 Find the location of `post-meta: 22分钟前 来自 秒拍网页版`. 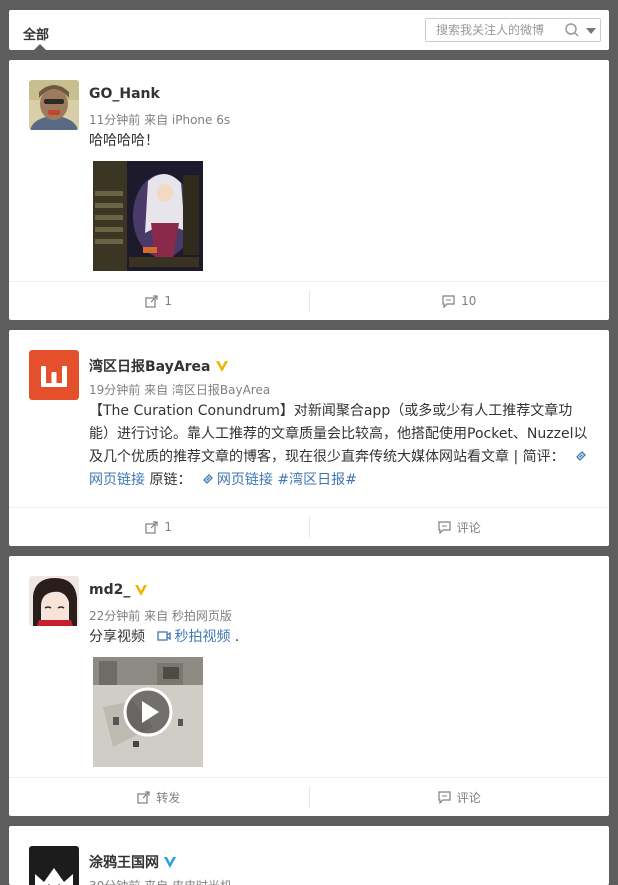

post-meta: 22分钟前 来自 秒拍网页版 is located at coordinates (160, 616).